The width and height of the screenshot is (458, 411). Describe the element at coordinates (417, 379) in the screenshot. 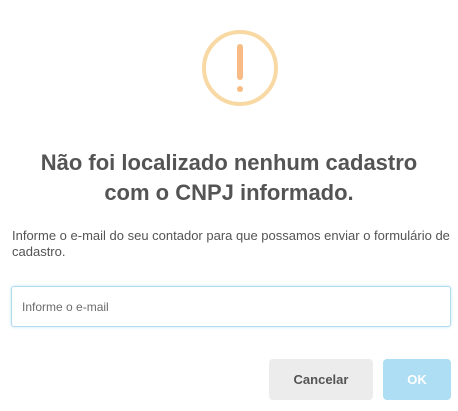

I see `ok-button: OK` at that location.